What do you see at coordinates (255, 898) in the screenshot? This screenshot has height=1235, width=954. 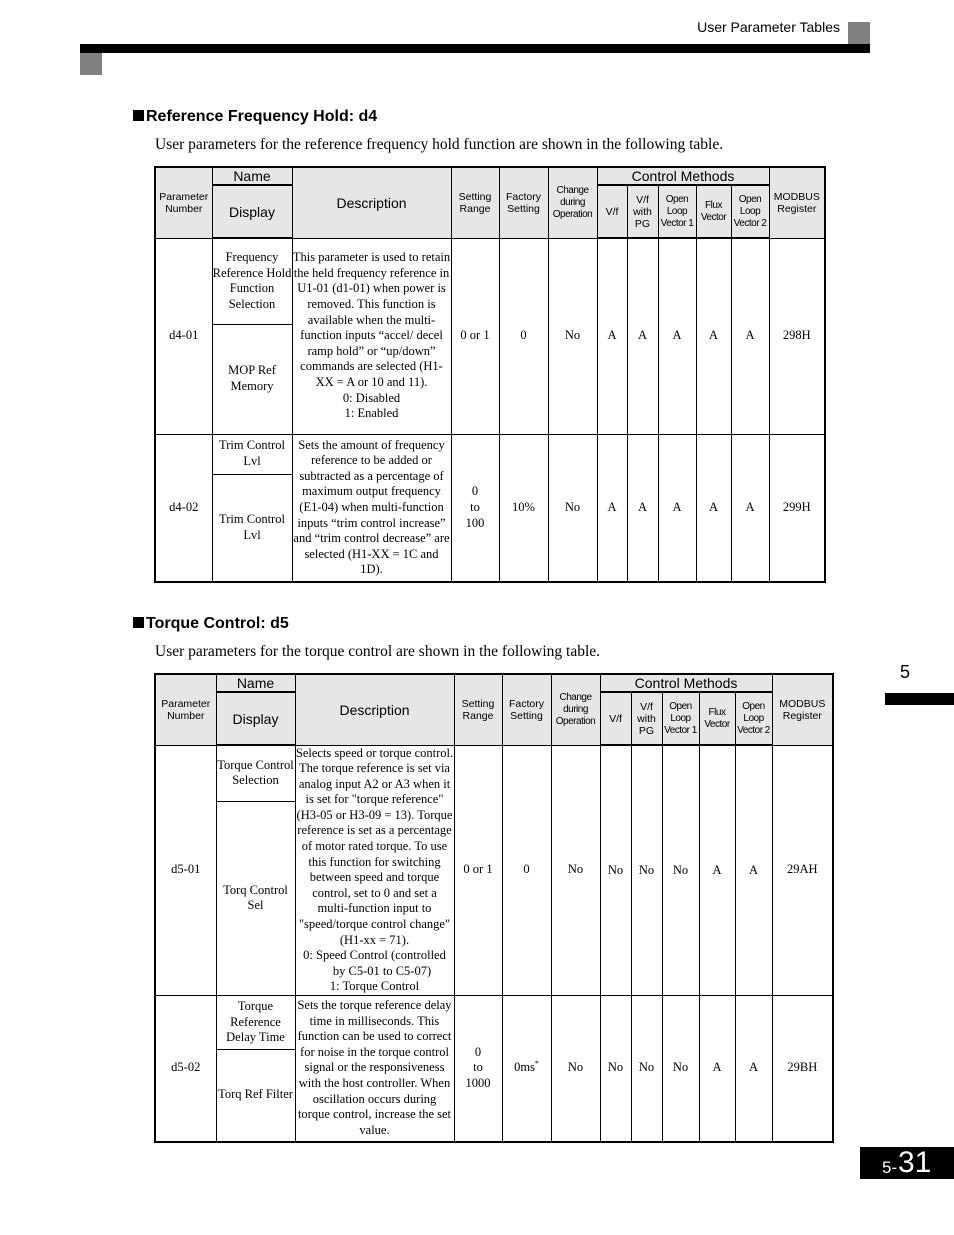 I see `parameter-display: Torq Control Sel` at bounding box center [255, 898].